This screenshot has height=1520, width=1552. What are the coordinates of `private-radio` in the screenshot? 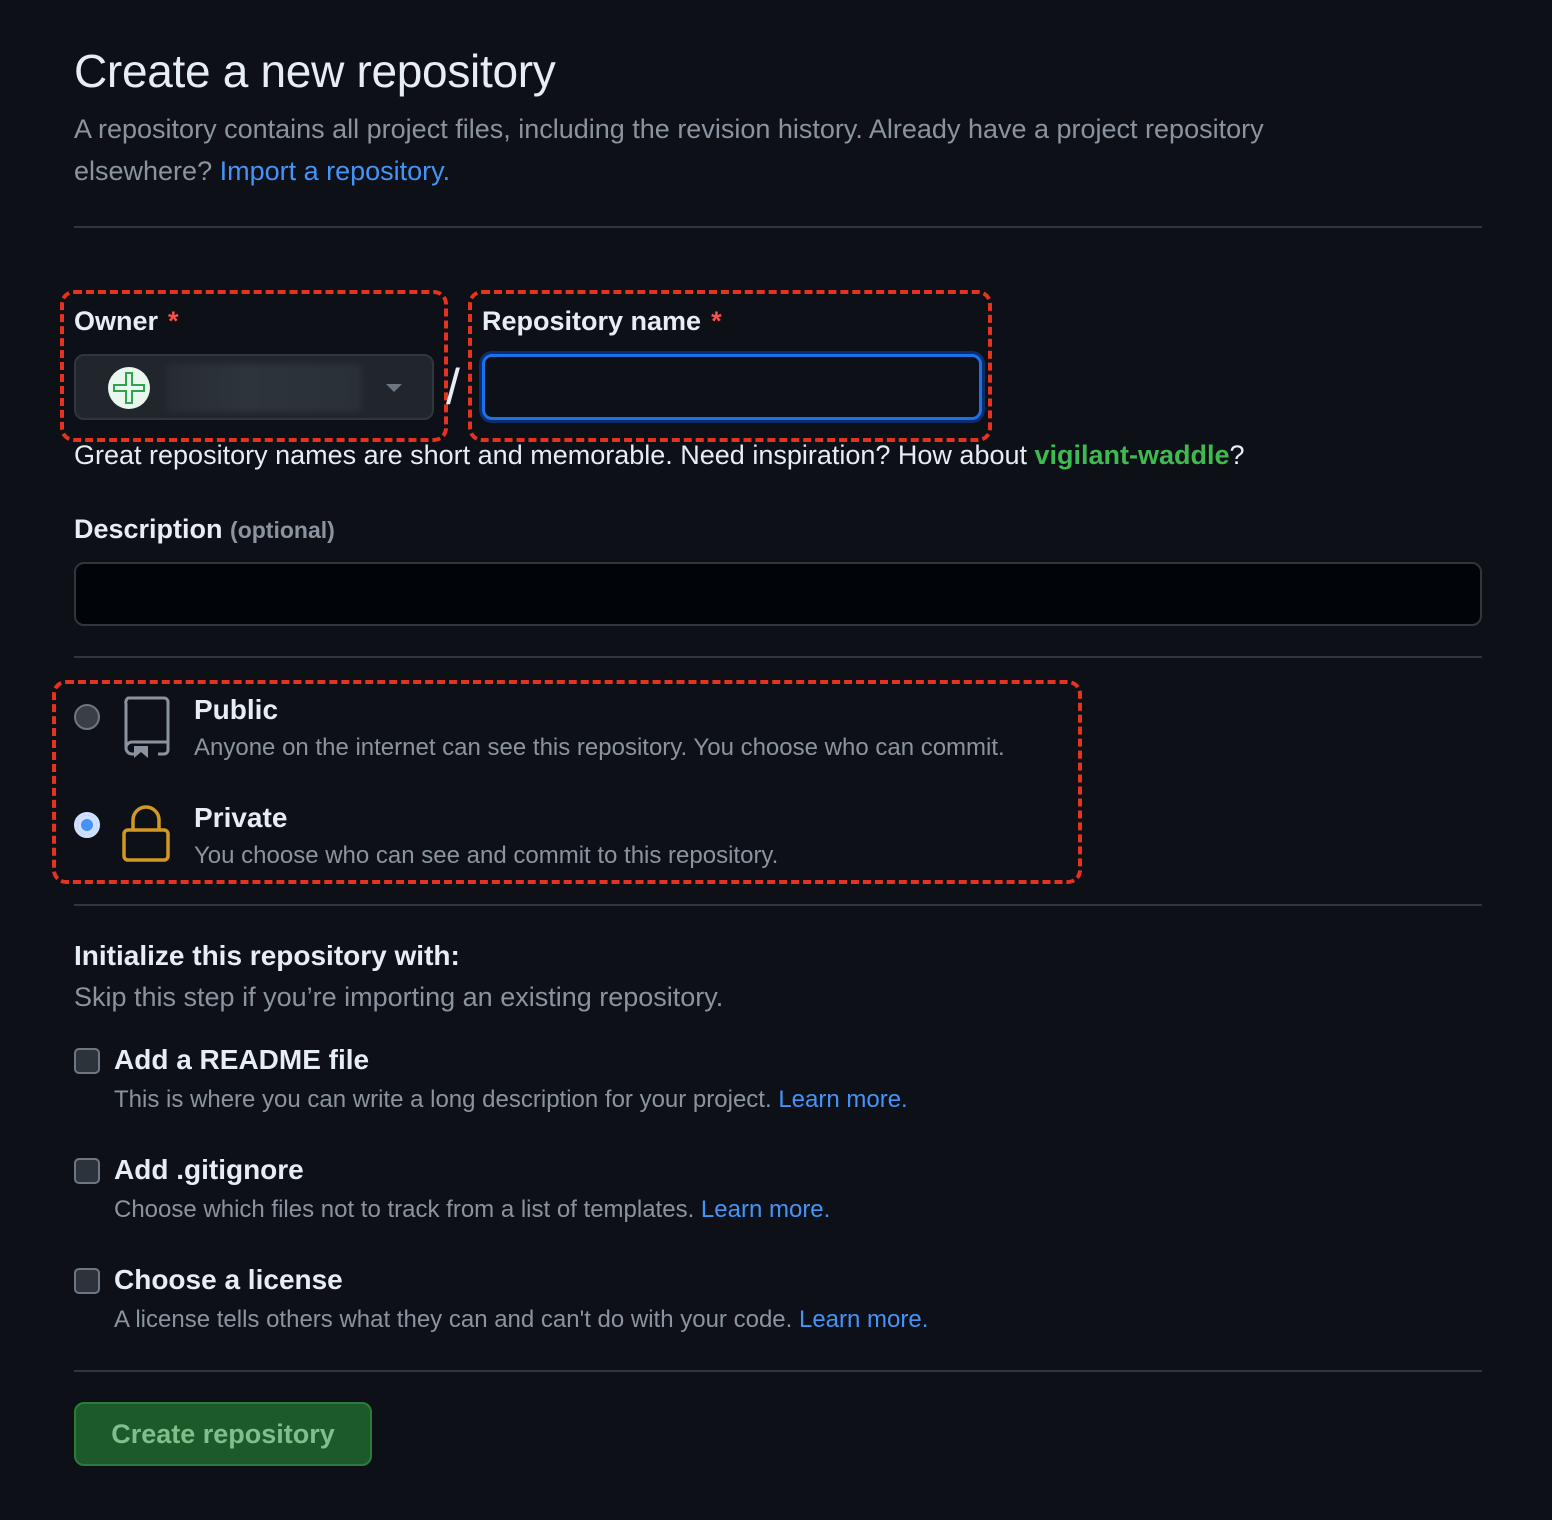 It's located at (87, 825).